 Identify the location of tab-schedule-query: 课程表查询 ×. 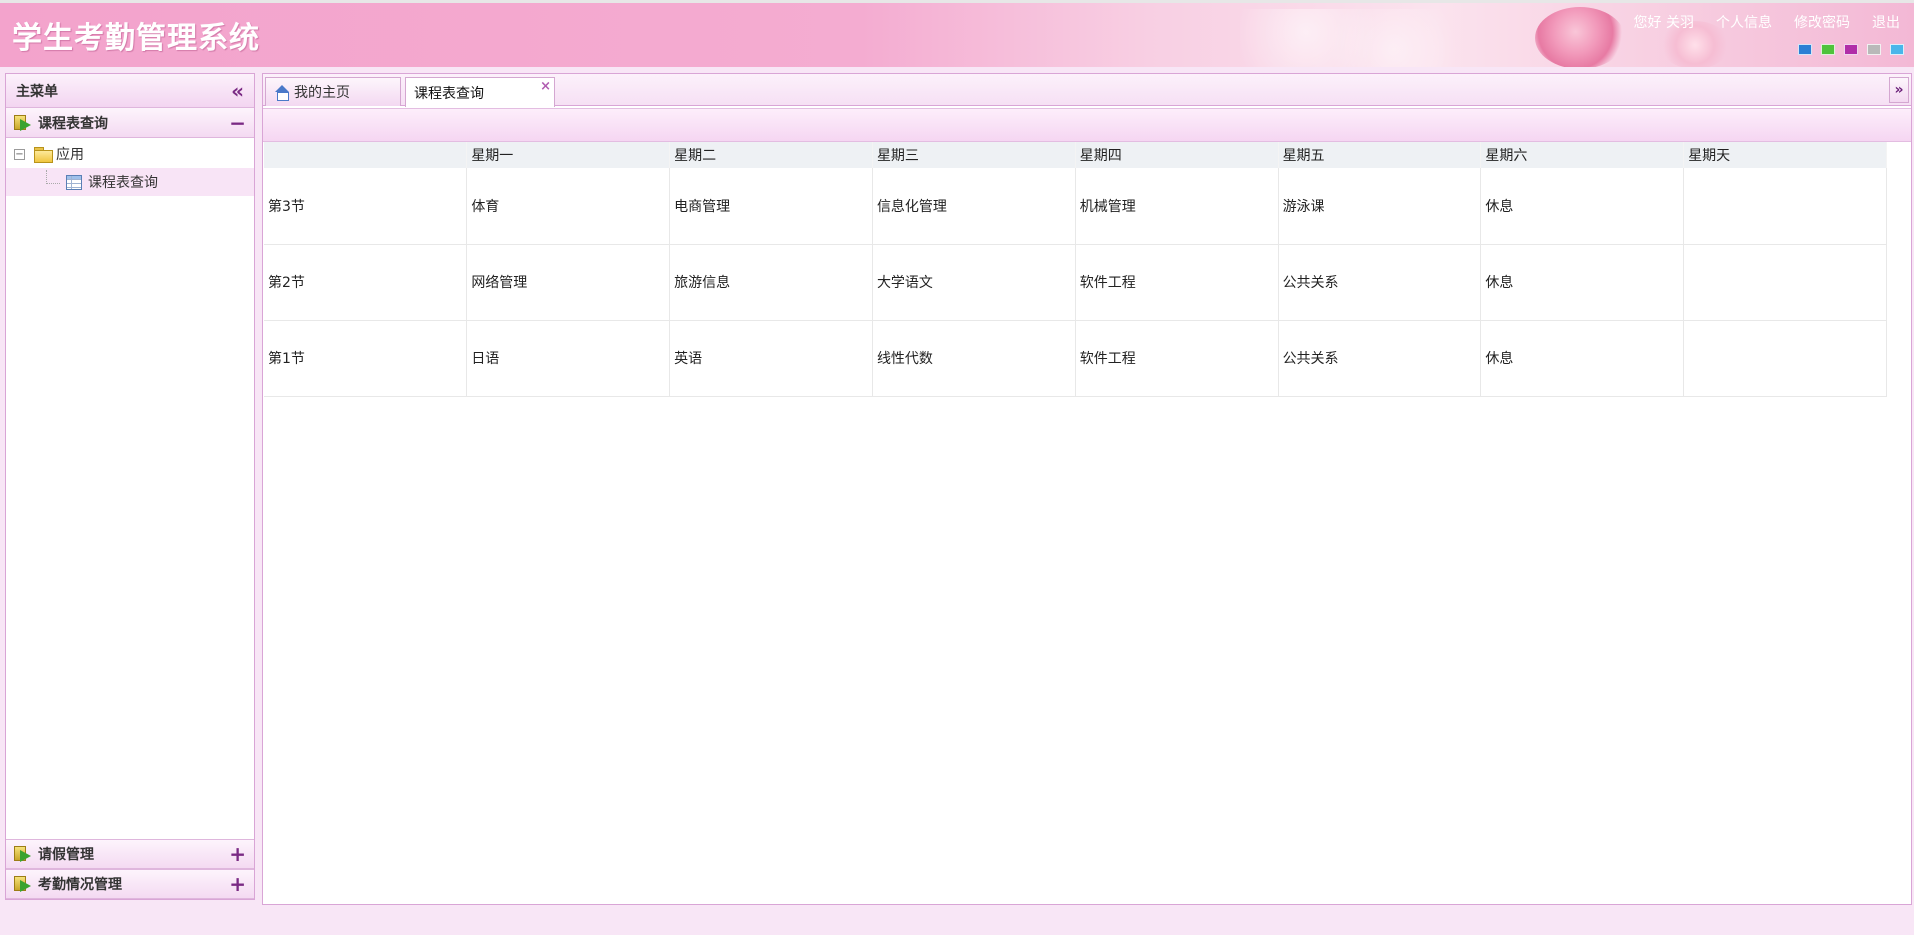
(480, 92).